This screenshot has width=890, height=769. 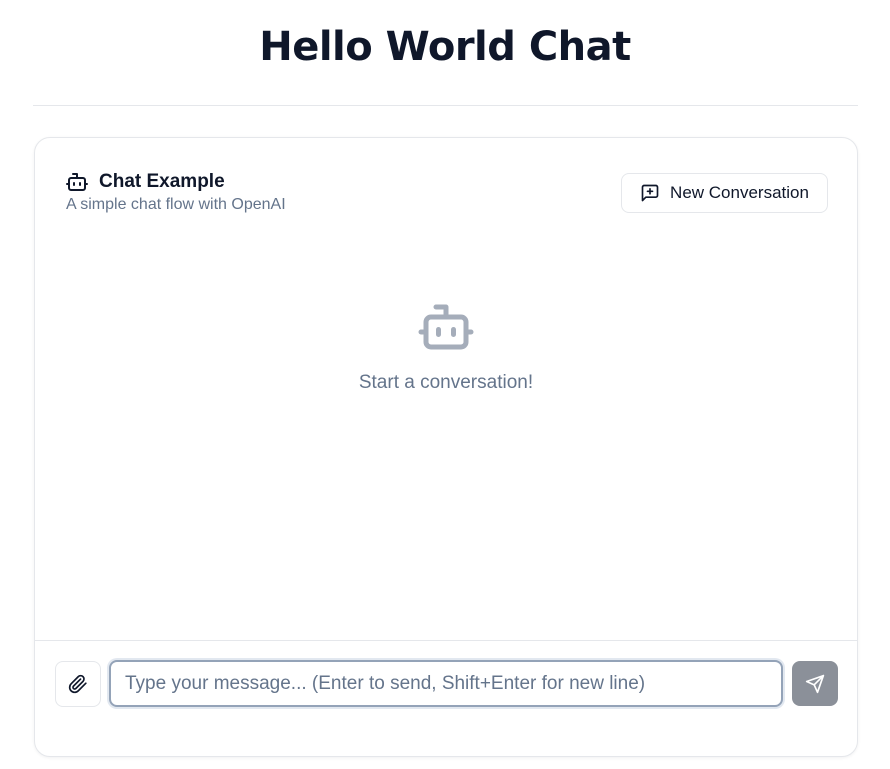 What do you see at coordinates (446, 640) in the screenshot?
I see `composer-divider` at bounding box center [446, 640].